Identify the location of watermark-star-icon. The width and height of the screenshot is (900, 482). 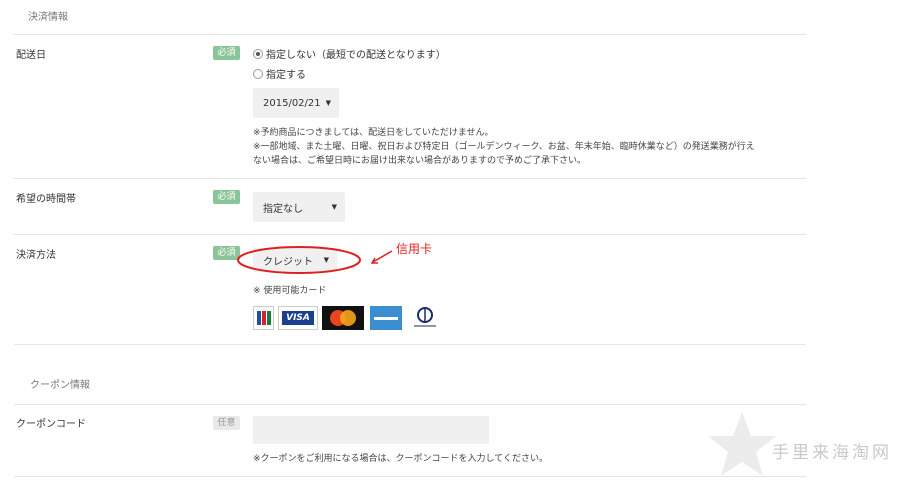
(742, 444).